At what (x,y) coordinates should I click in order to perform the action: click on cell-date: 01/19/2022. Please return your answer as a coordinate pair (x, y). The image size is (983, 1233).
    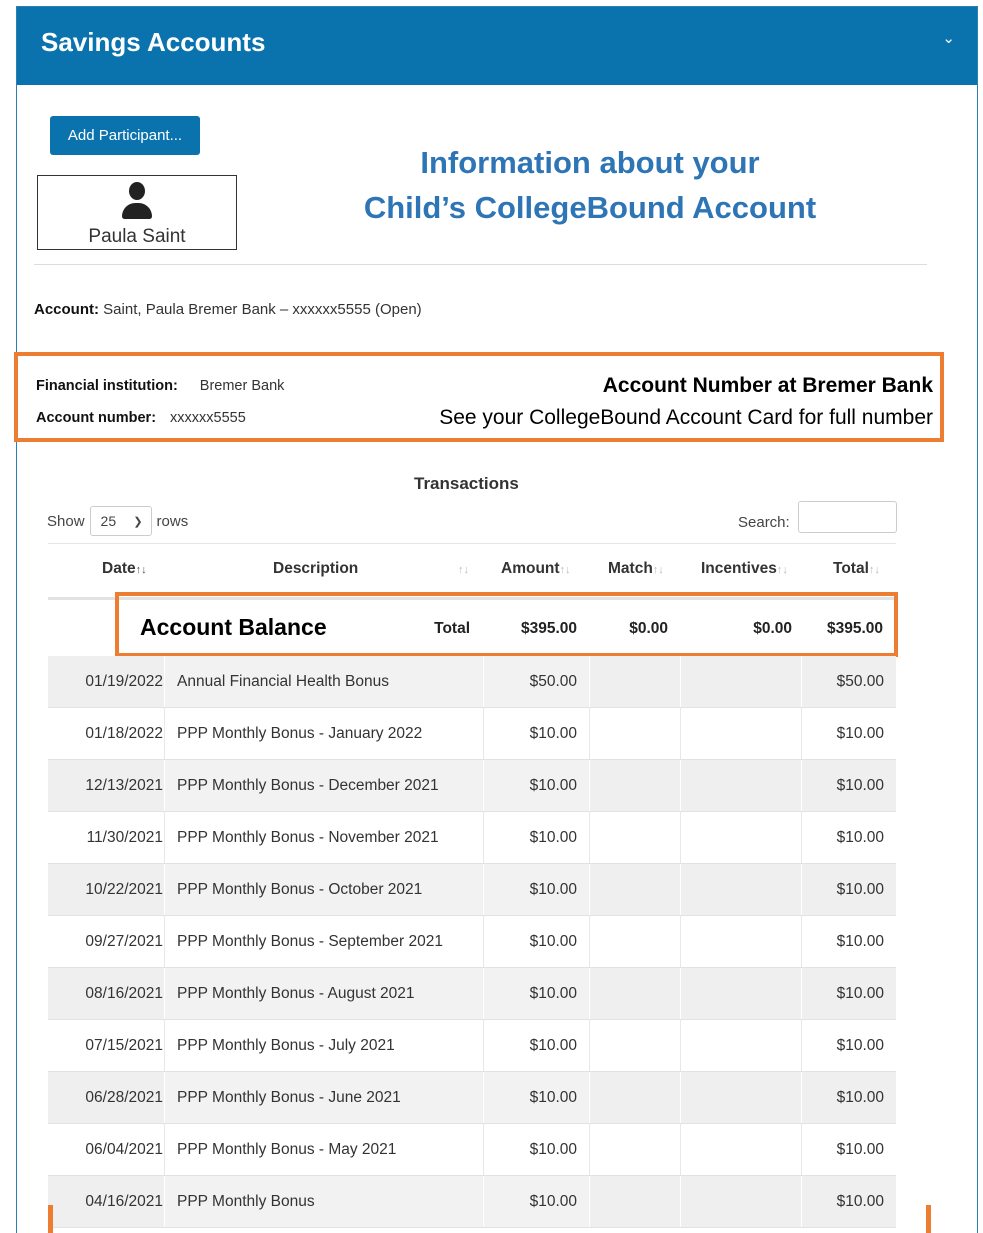
    Looking at the image, I should click on (124, 681).